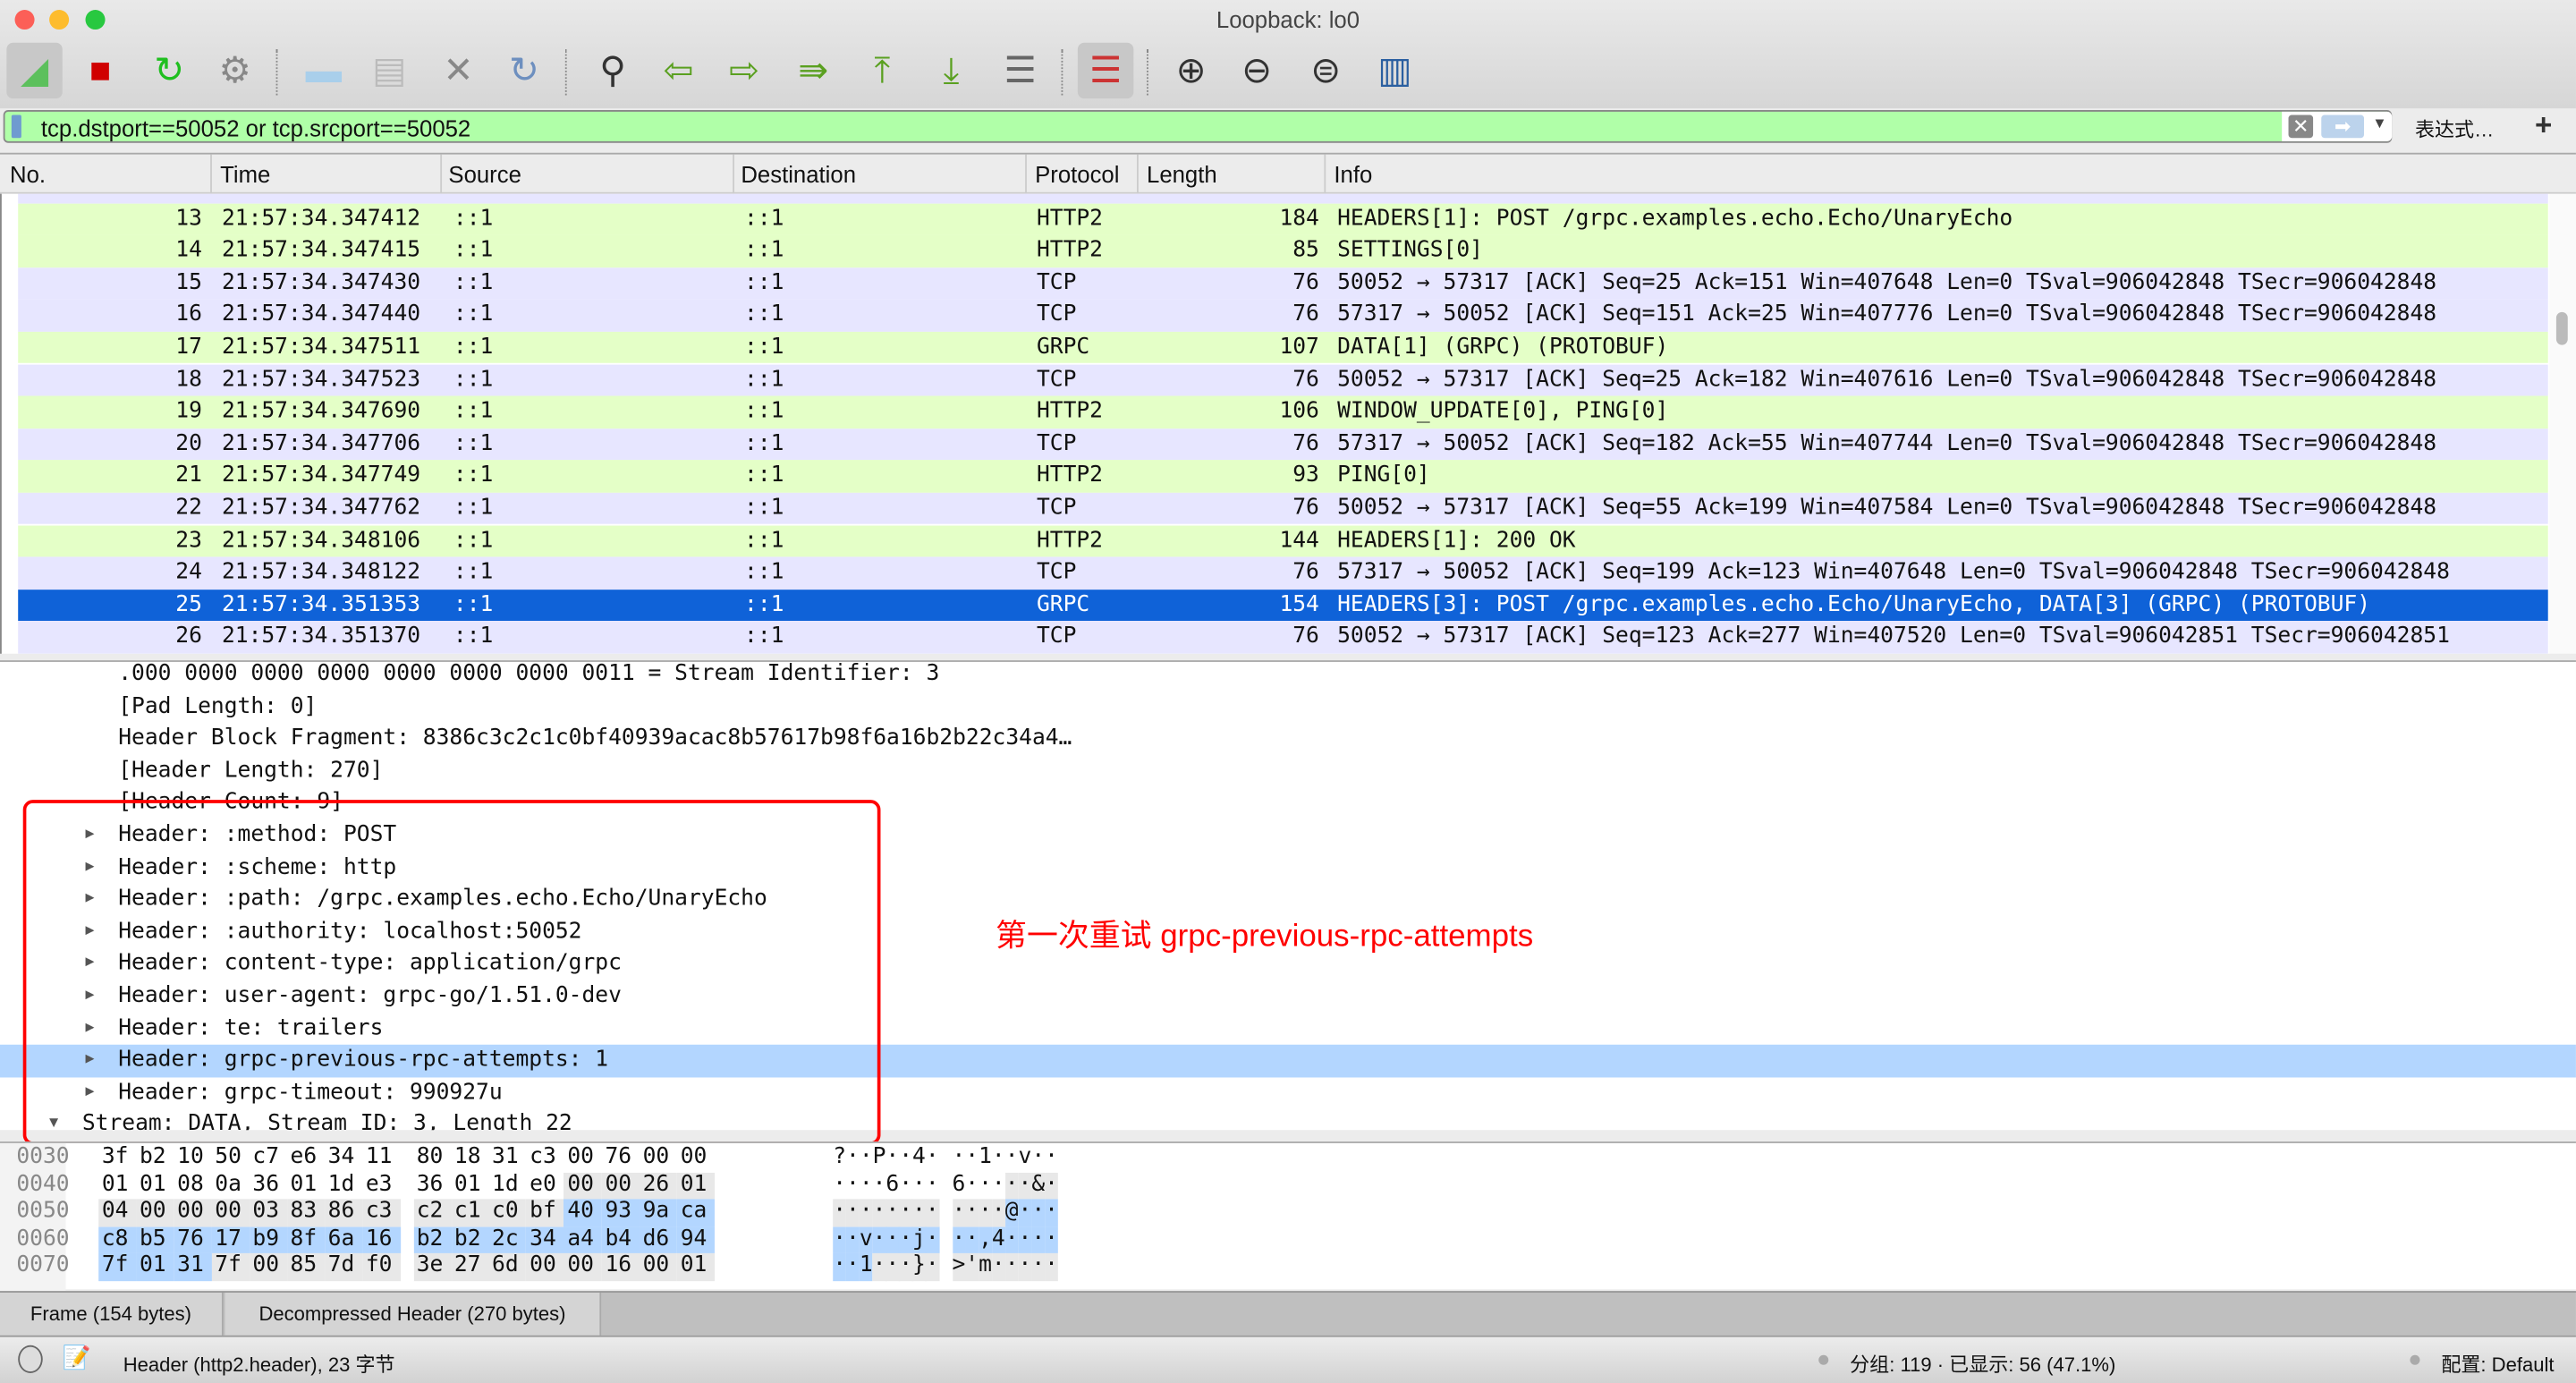 The height and width of the screenshot is (1383, 2576). I want to click on go-to-packet-icon: ⇛, so click(813, 70).